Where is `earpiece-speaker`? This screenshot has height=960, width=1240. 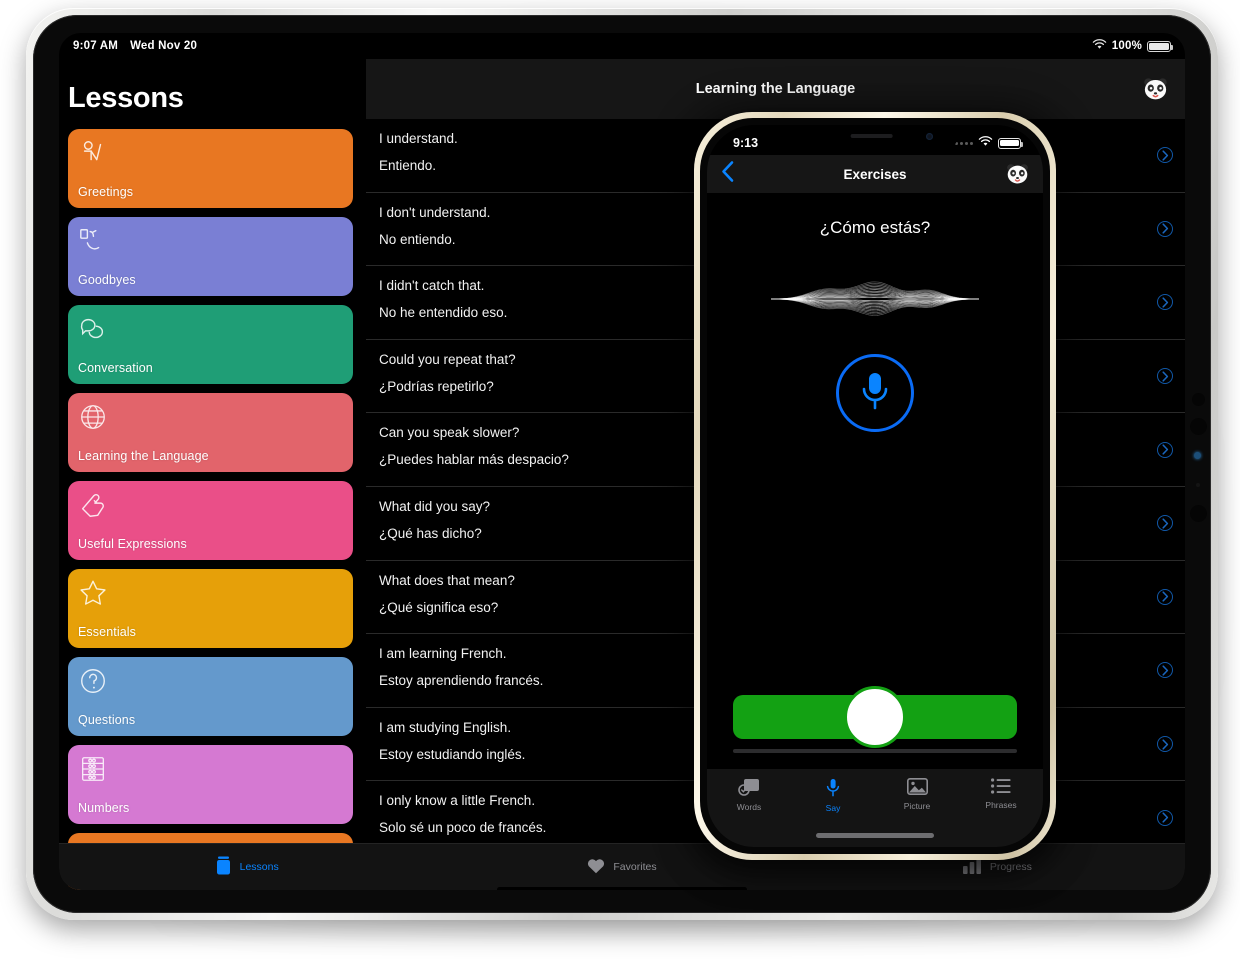
earpiece-speaker is located at coordinates (871, 136).